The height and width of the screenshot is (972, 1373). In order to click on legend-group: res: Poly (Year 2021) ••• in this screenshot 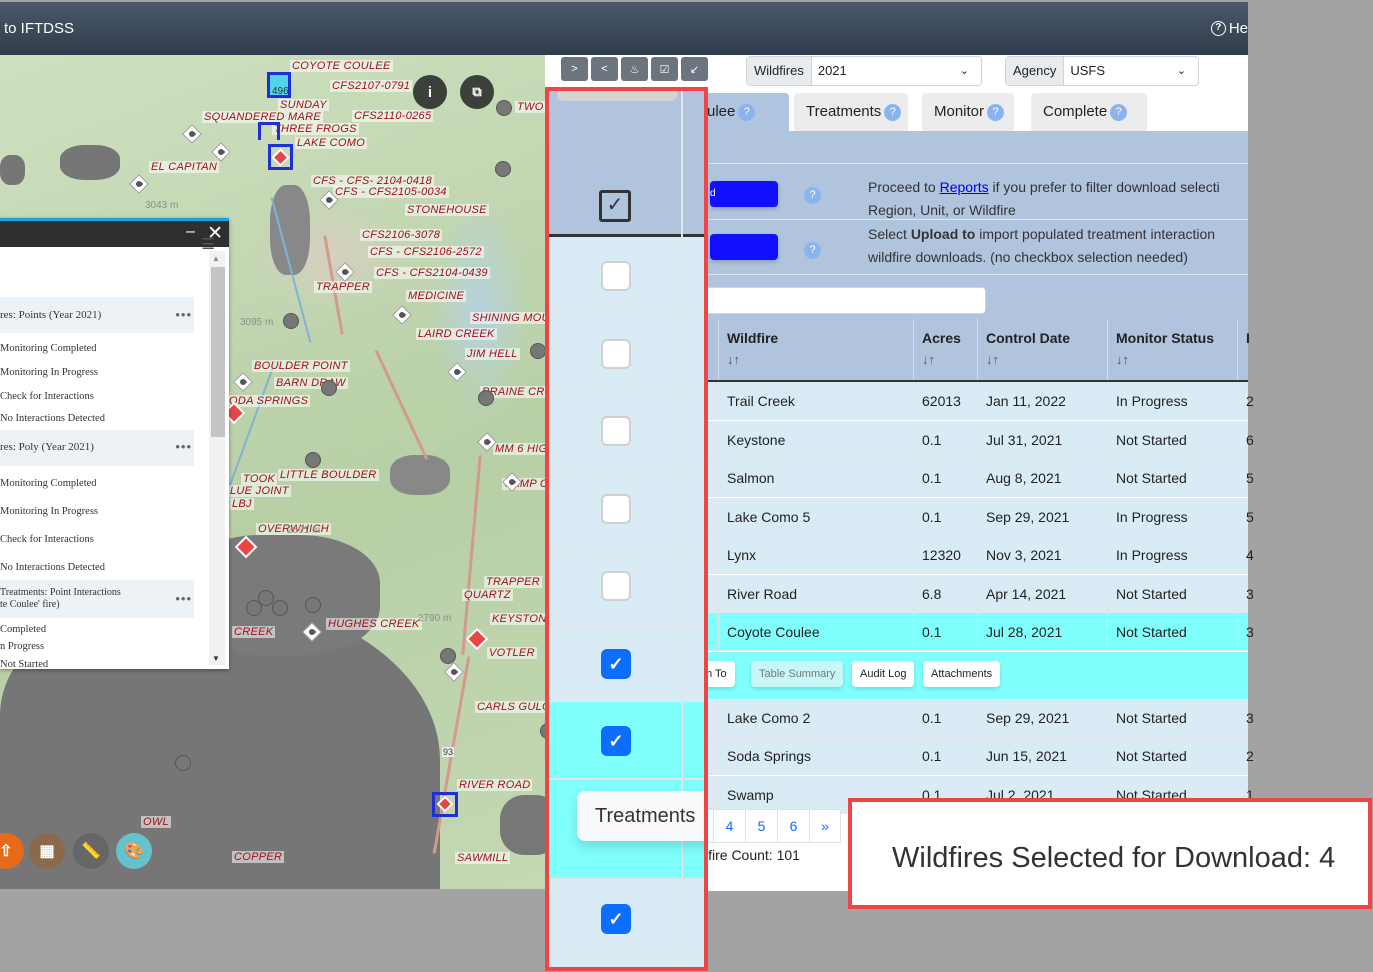, I will do `click(97, 448)`.